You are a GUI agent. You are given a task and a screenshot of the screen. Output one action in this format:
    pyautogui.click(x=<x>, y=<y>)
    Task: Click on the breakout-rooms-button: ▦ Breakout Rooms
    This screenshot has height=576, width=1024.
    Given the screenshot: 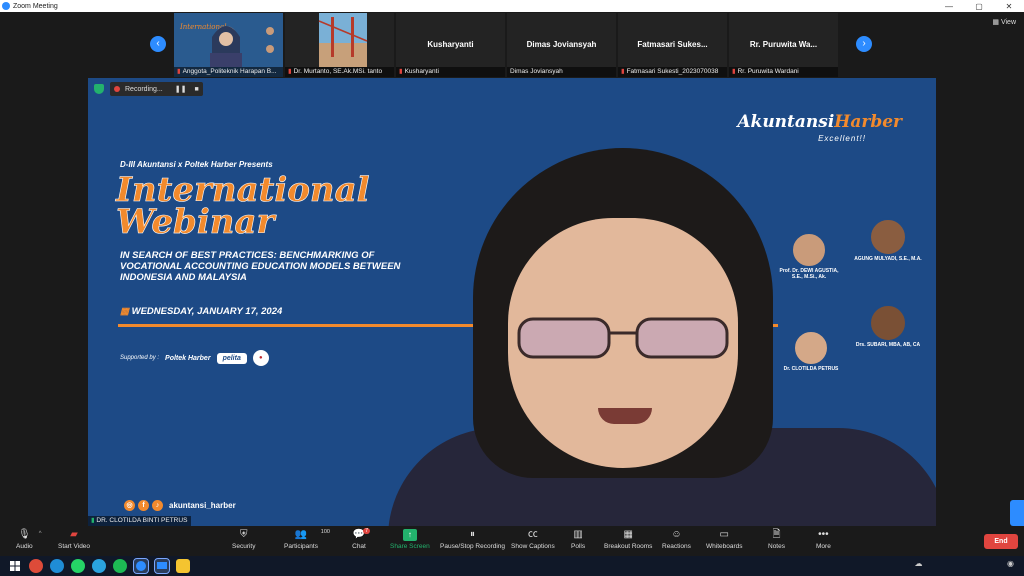 What is the action you would take?
    pyautogui.click(x=628, y=539)
    